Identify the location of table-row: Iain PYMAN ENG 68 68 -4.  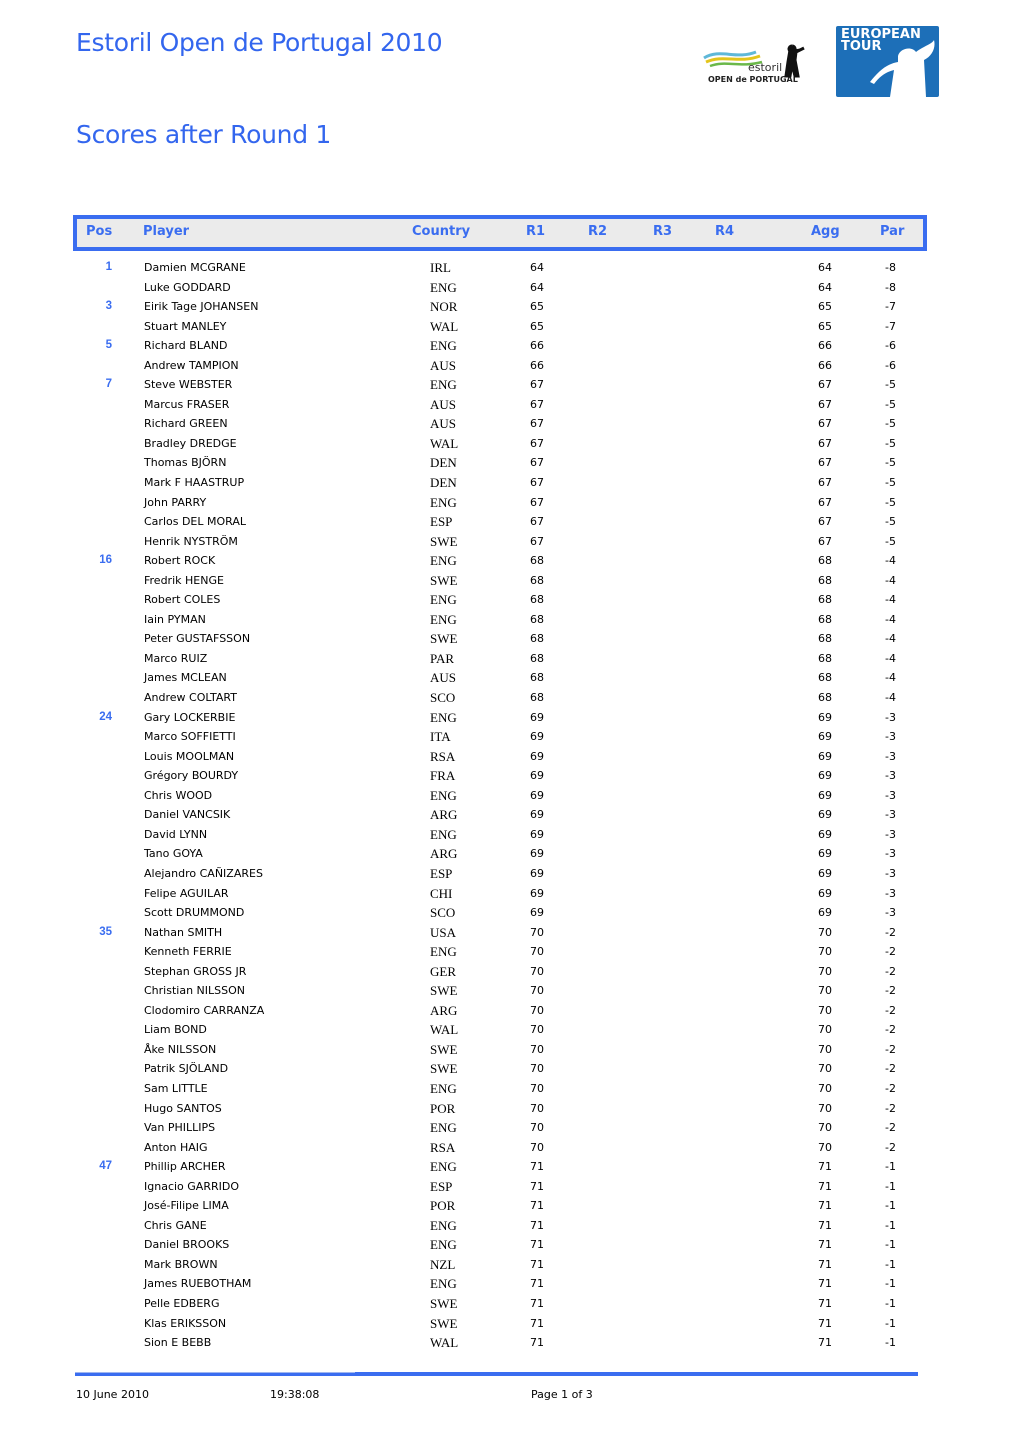
(510, 620).